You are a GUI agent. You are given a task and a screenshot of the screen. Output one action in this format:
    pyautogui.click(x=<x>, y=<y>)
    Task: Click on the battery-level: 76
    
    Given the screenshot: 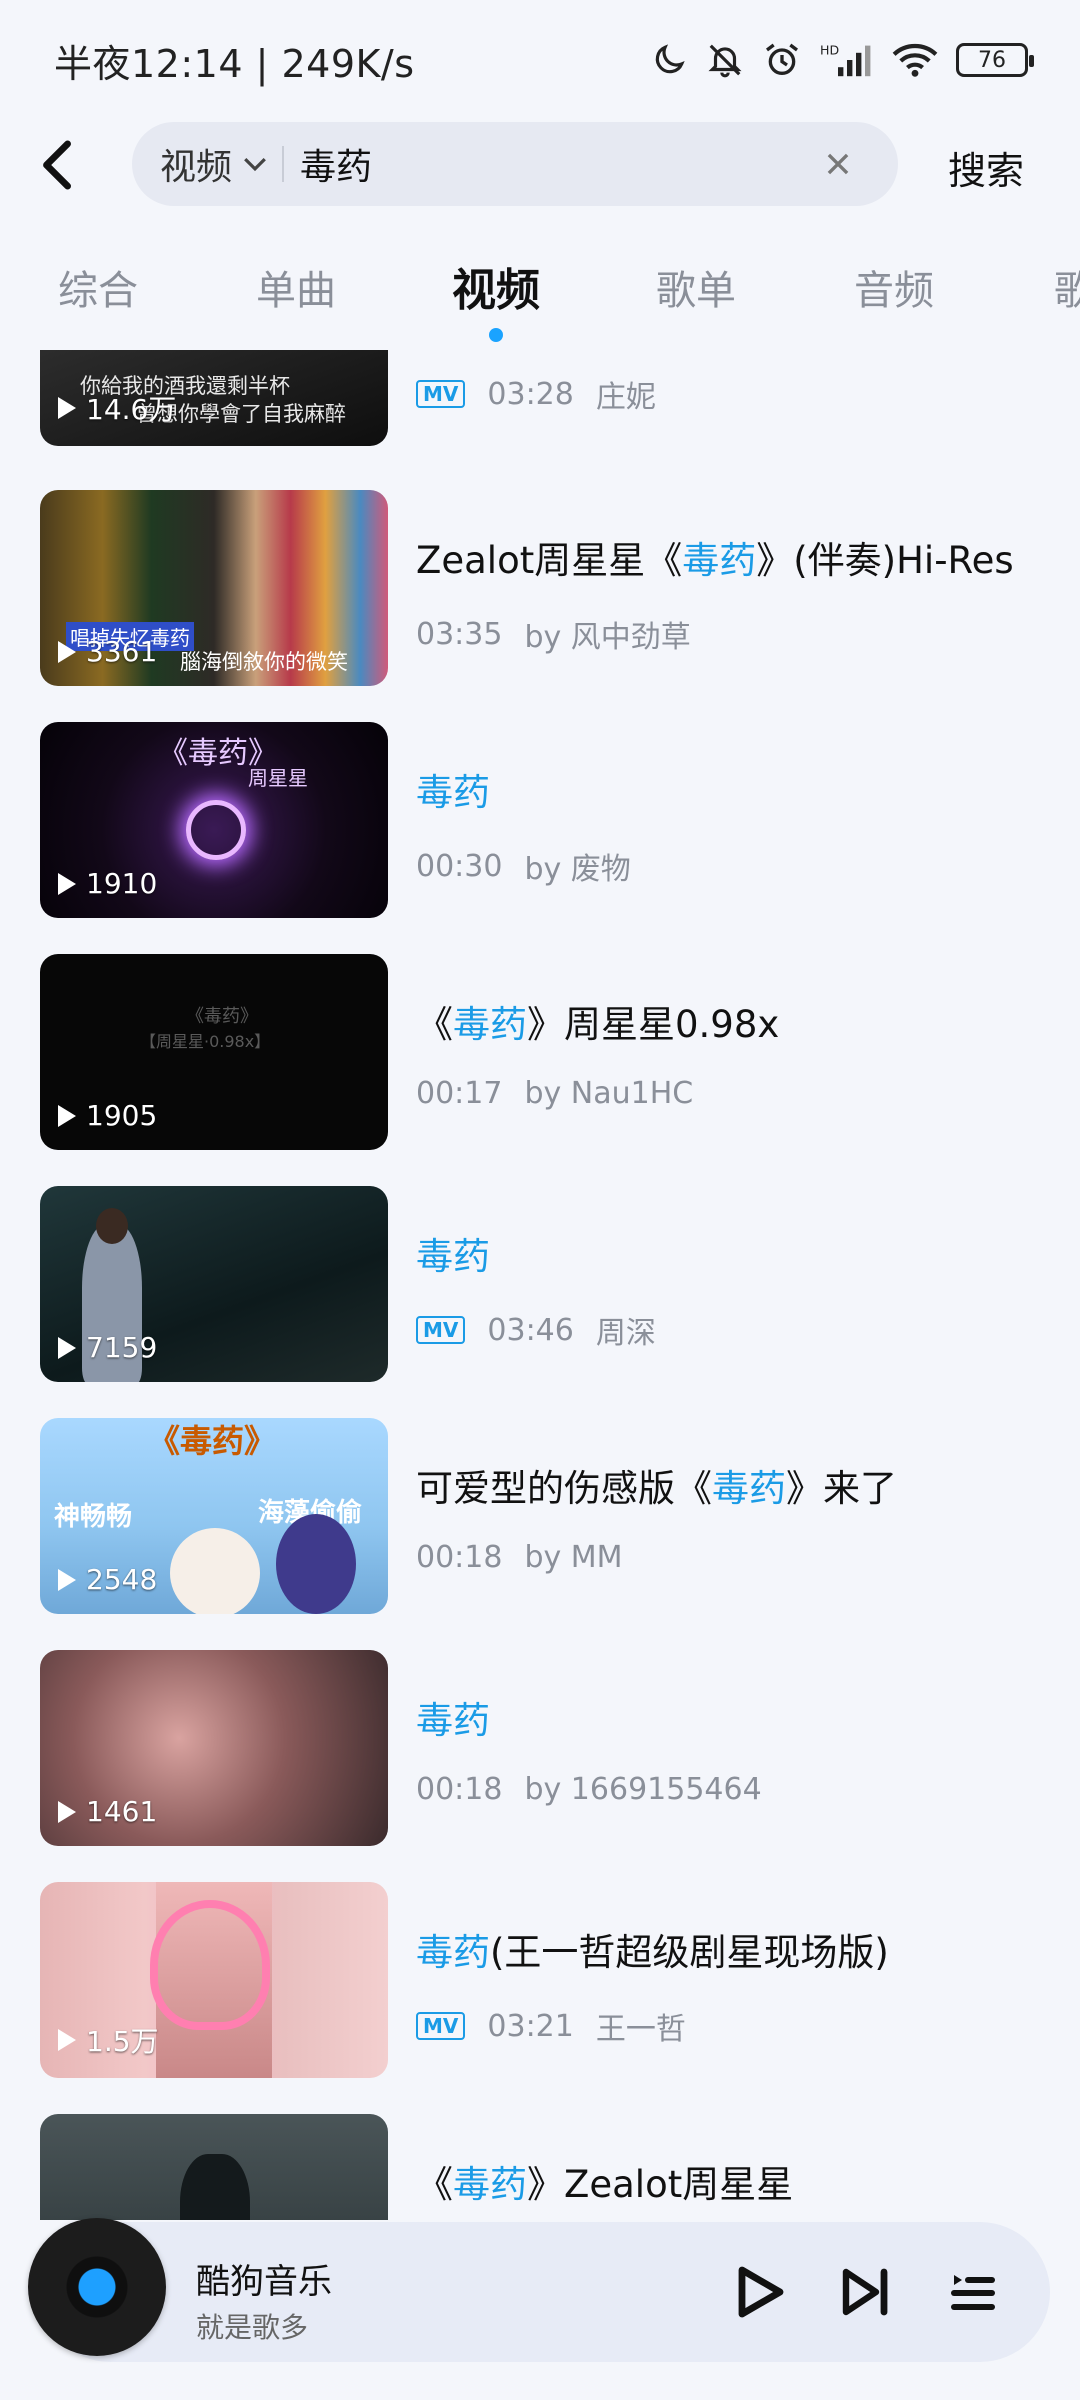 What is the action you would take?
    pyautogui.click(x=992, y=60)
    